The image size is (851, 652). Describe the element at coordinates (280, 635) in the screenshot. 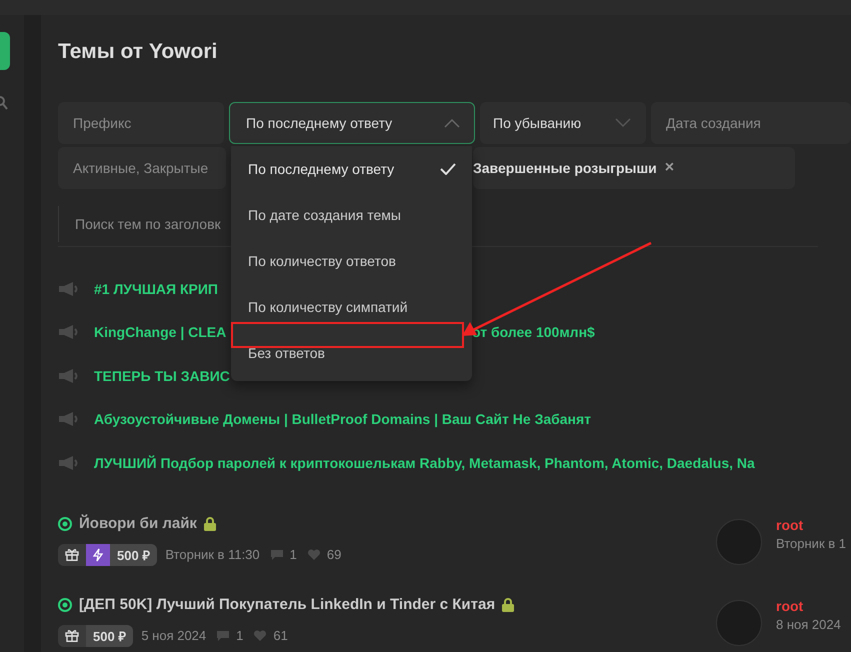

I see `like-count: 61` at that location.